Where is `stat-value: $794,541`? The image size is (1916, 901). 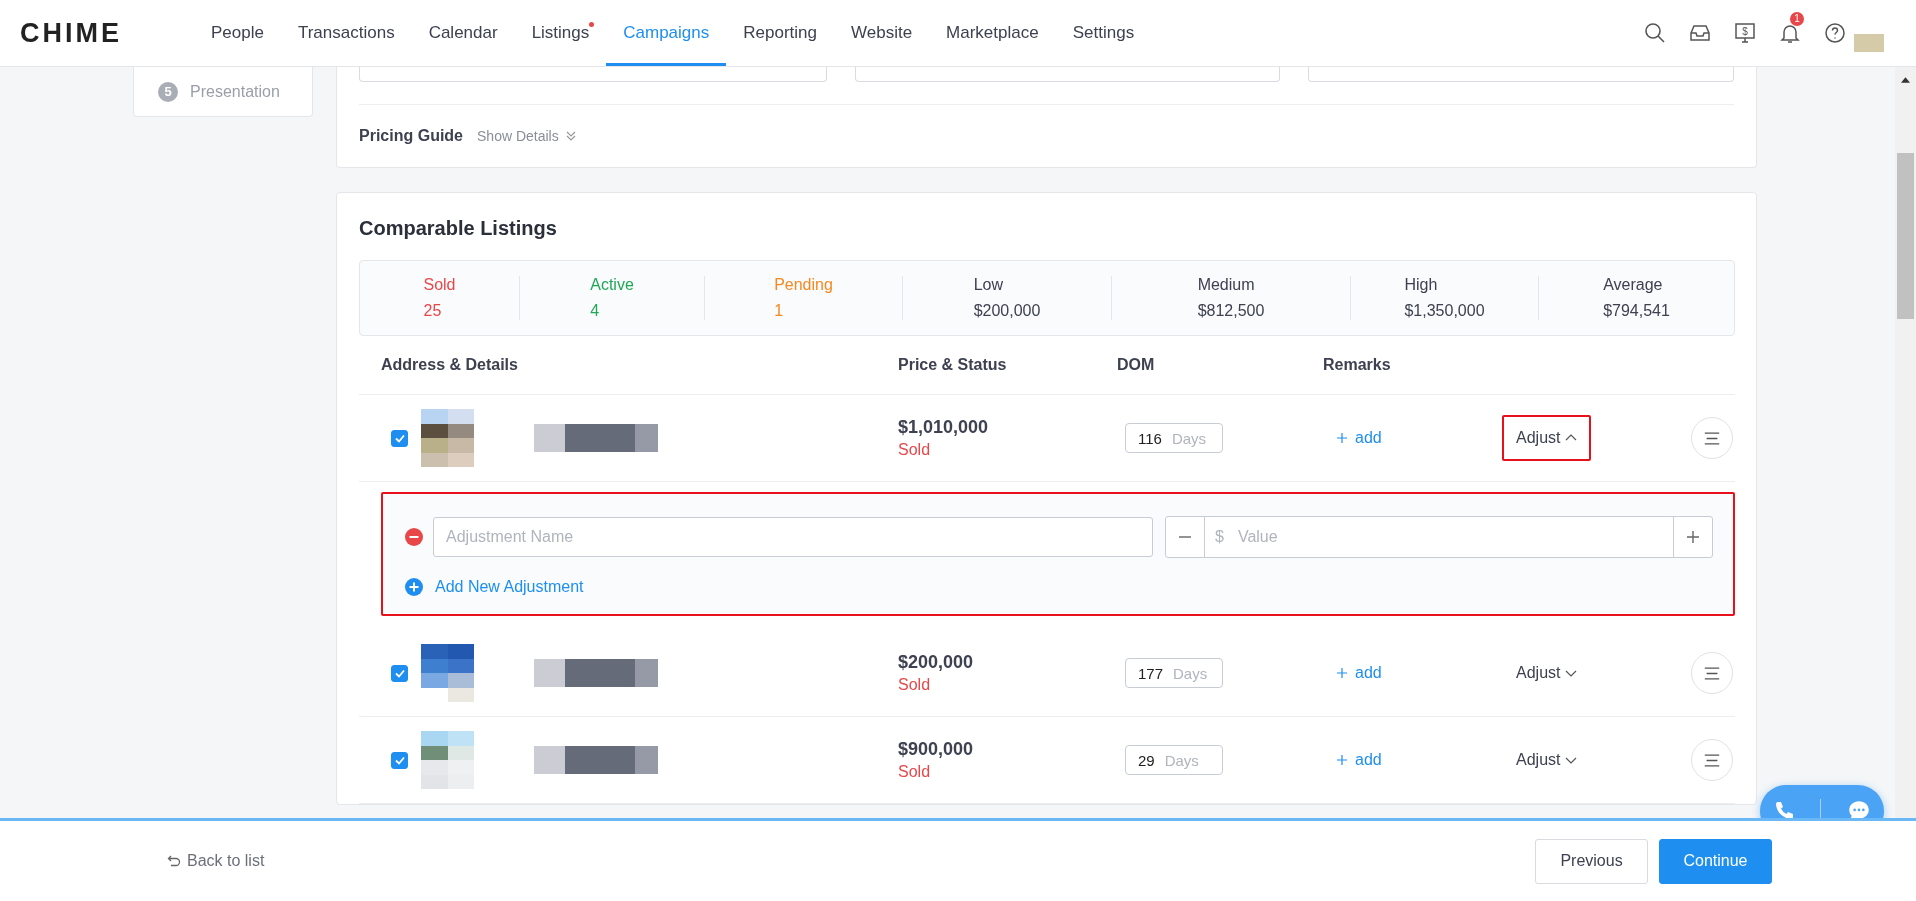
stat-value: $794,541 is located at coordinates (1636, 311).